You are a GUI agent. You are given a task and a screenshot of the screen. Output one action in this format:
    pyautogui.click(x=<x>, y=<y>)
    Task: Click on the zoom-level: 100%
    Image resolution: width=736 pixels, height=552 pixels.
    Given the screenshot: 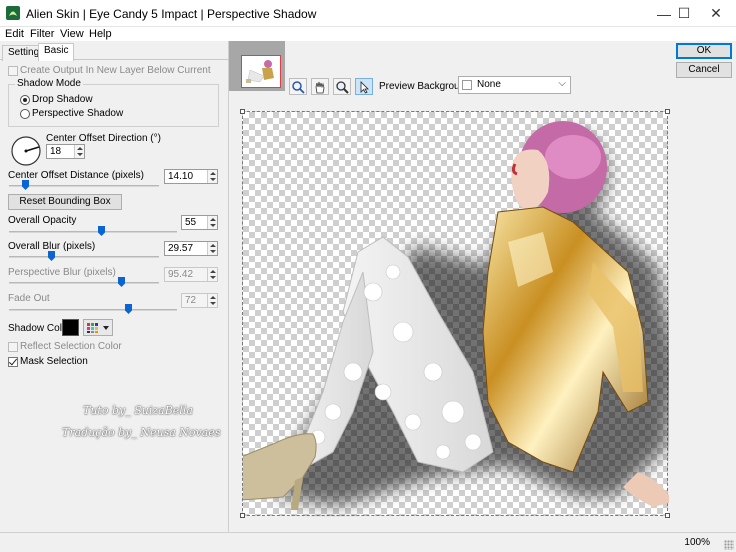 What is the action you would take?
    pyautogui.click(x=697, y=542)
    